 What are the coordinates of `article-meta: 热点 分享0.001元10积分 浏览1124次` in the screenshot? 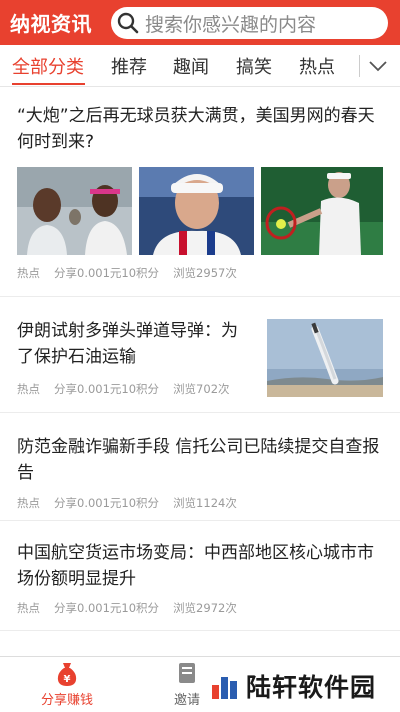 It's located at (134, 503).